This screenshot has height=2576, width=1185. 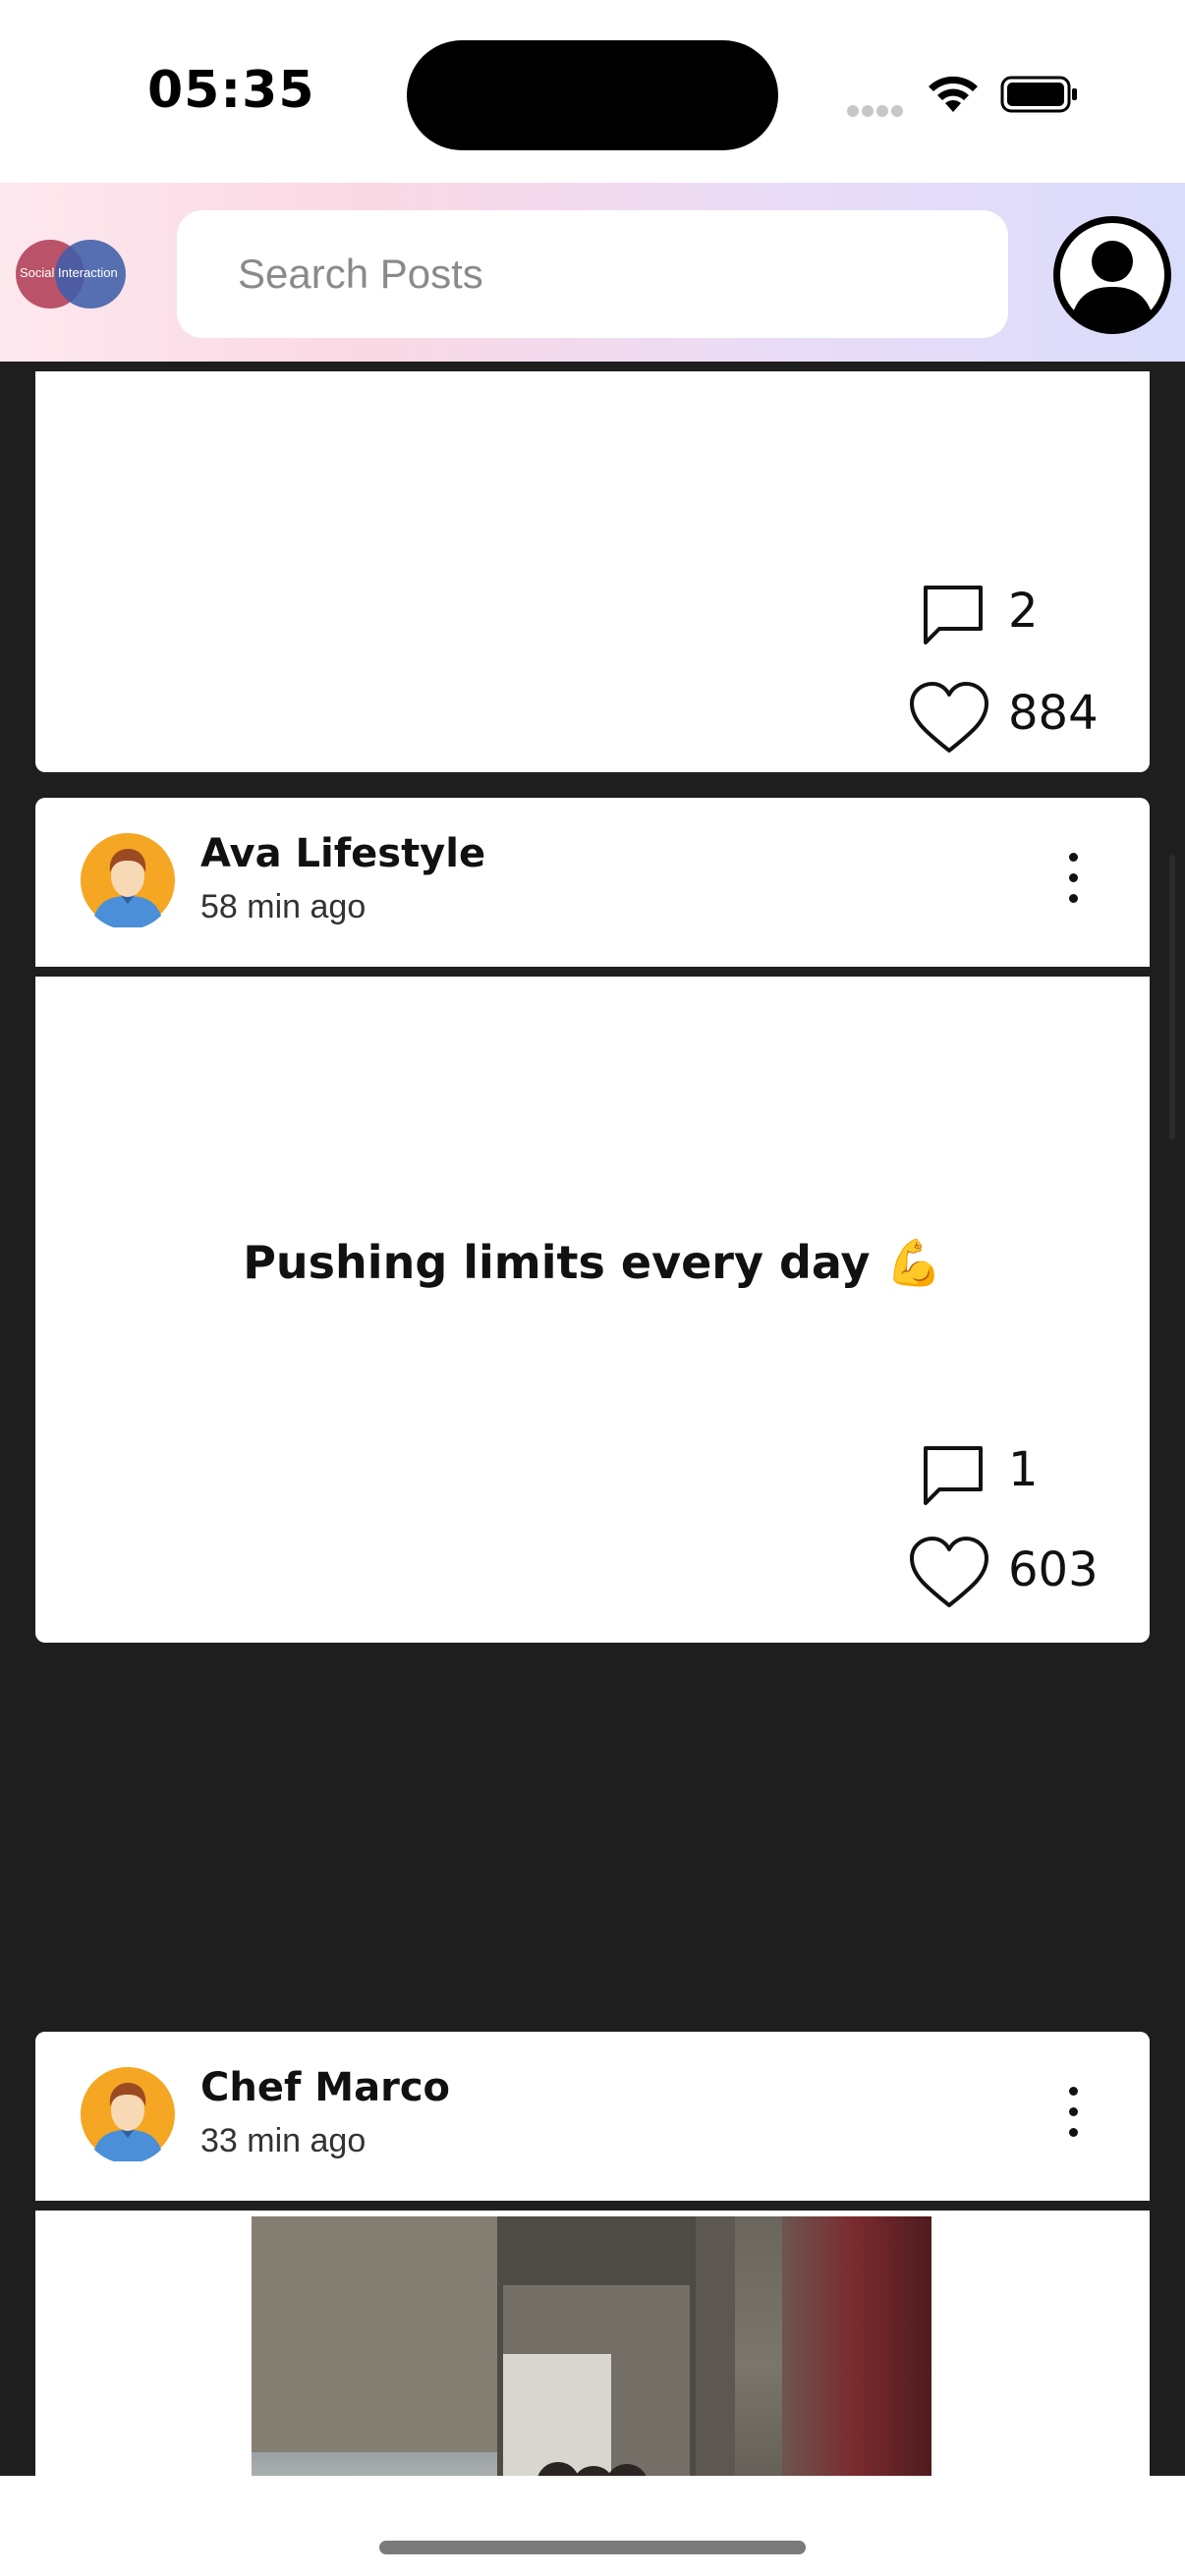 I want to click on status-bar: 05:35, so click(x=592, y=91).